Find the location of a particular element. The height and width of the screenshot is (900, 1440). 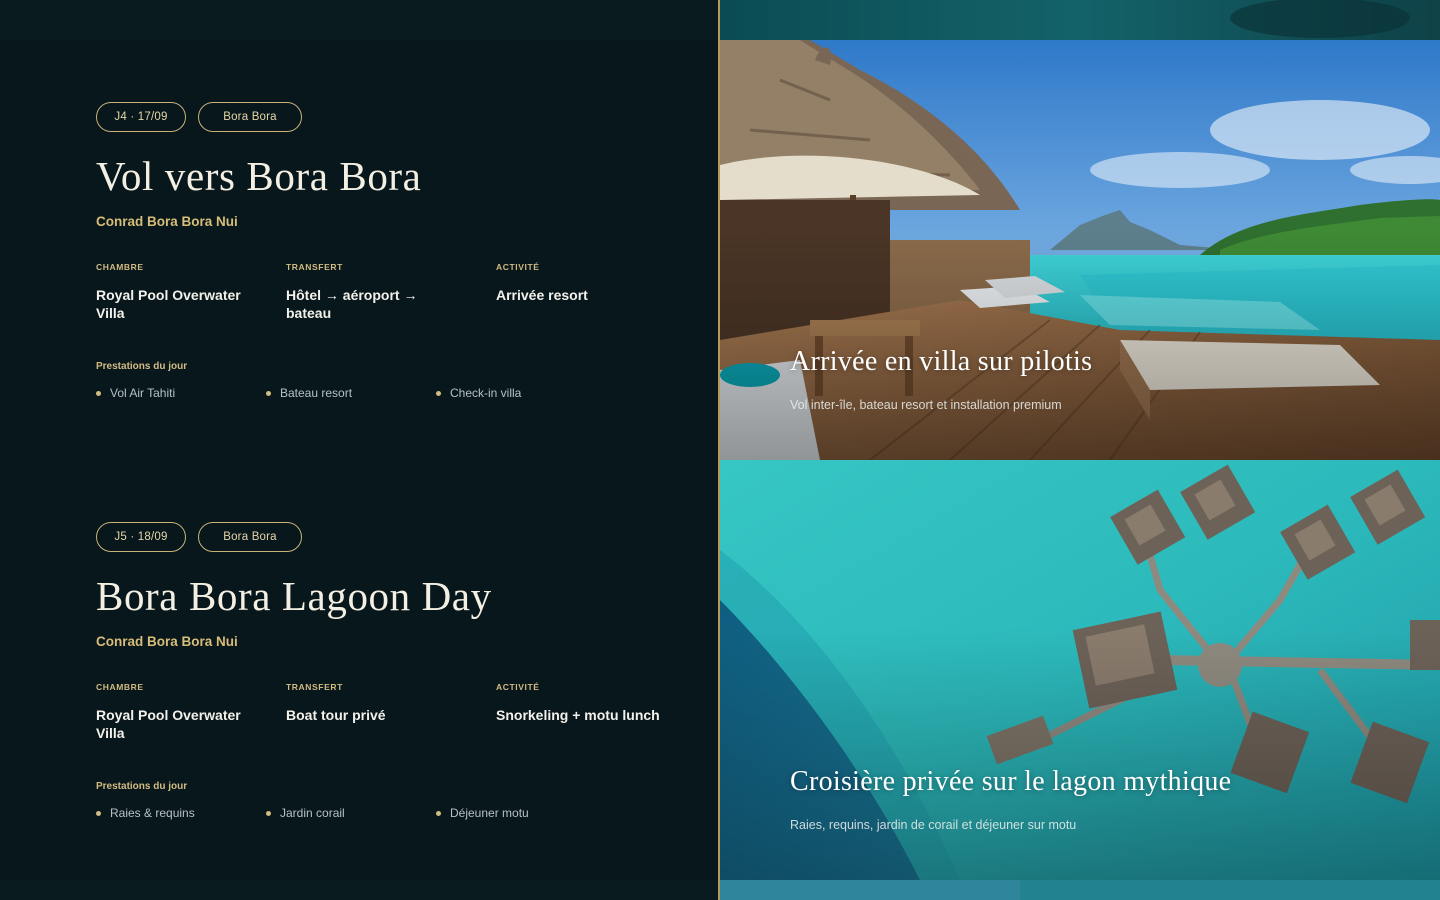

day-tags: J4 · 17/09 Bora Bora is located at coordinates (199, 117).